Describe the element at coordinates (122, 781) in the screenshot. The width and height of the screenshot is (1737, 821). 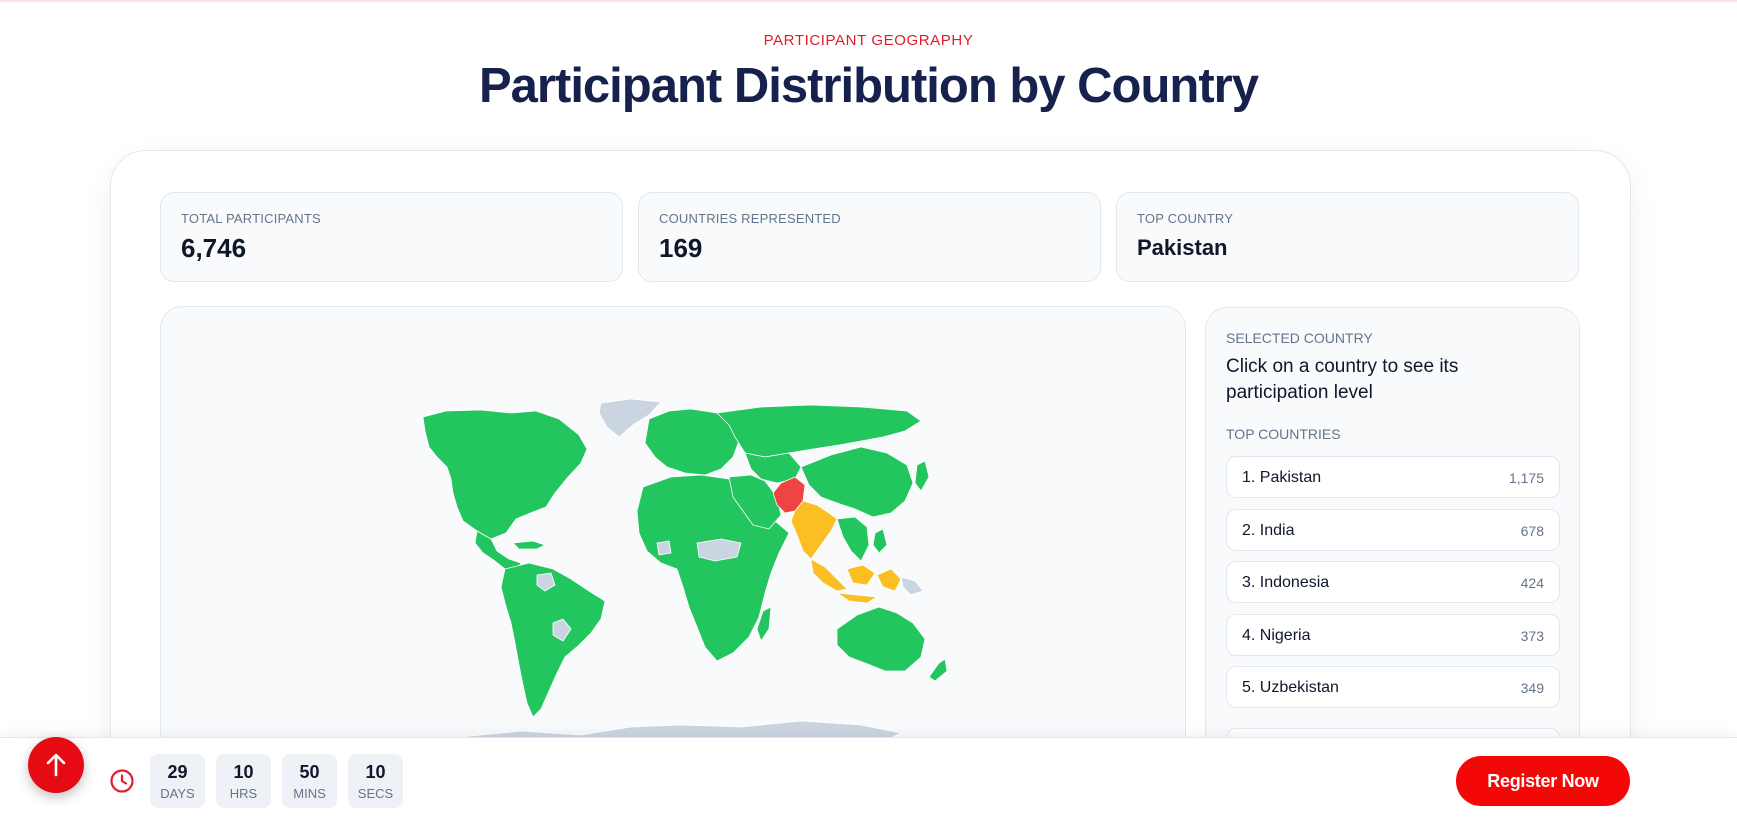
I see `clock-icon` at that location.